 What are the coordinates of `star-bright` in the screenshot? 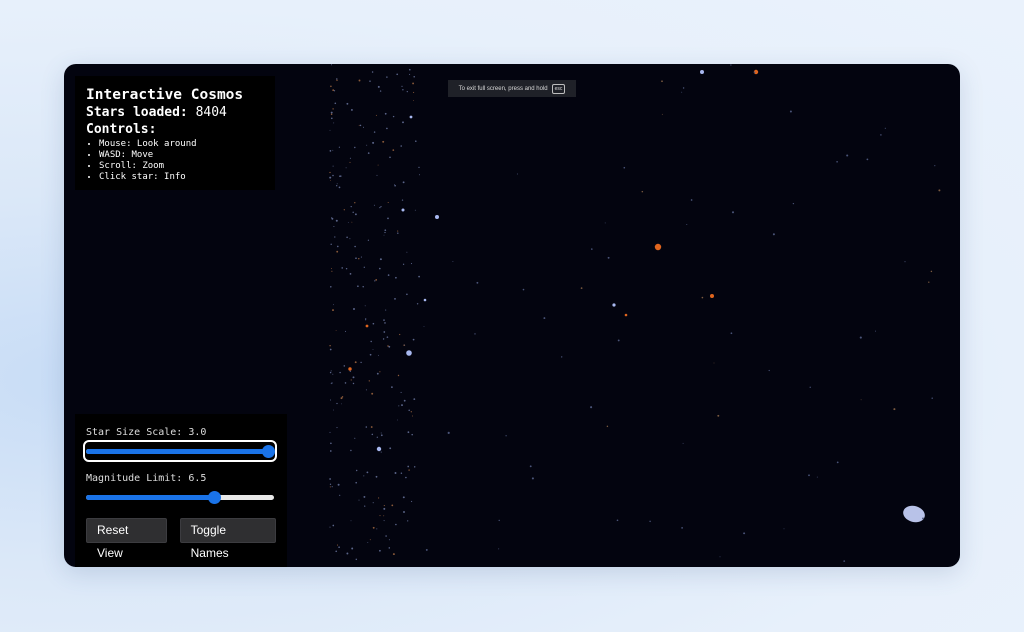 It's located at (913, 513).